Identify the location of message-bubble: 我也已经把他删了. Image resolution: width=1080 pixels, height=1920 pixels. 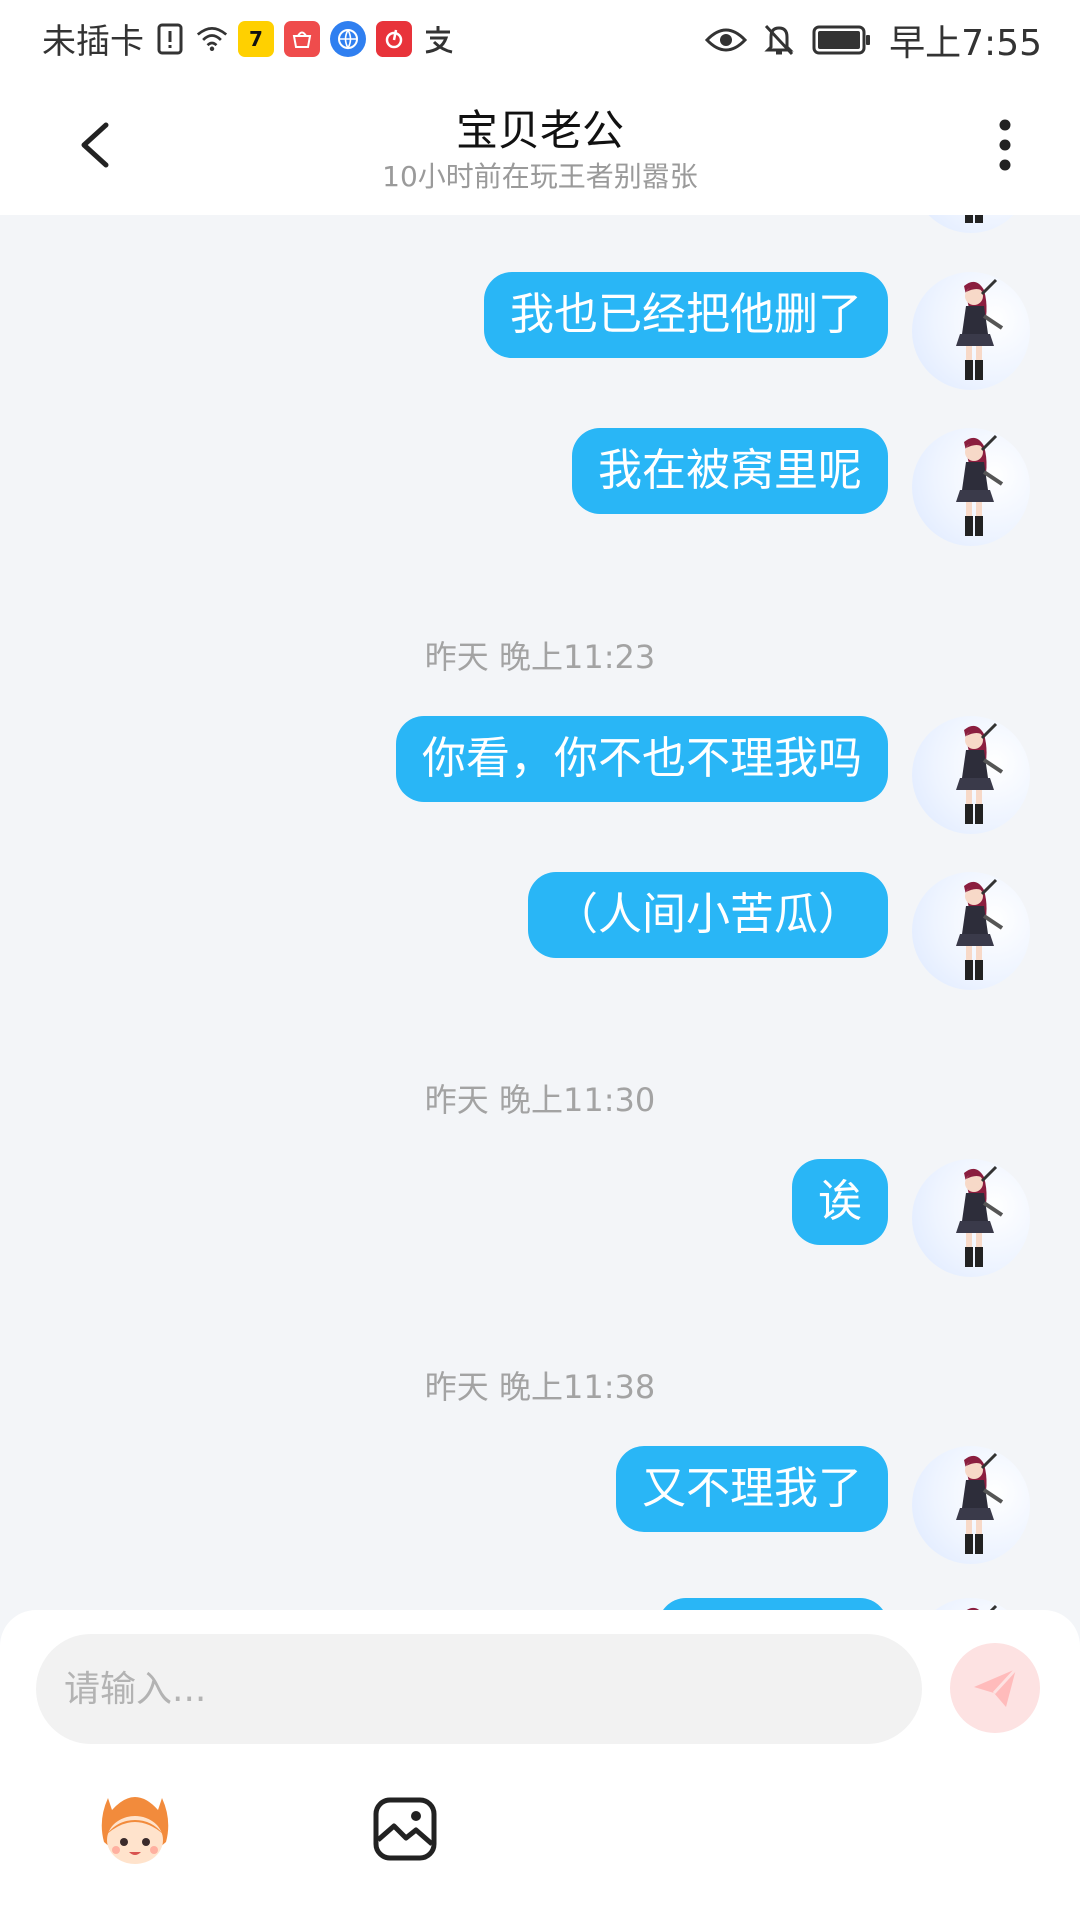
(686, 315).